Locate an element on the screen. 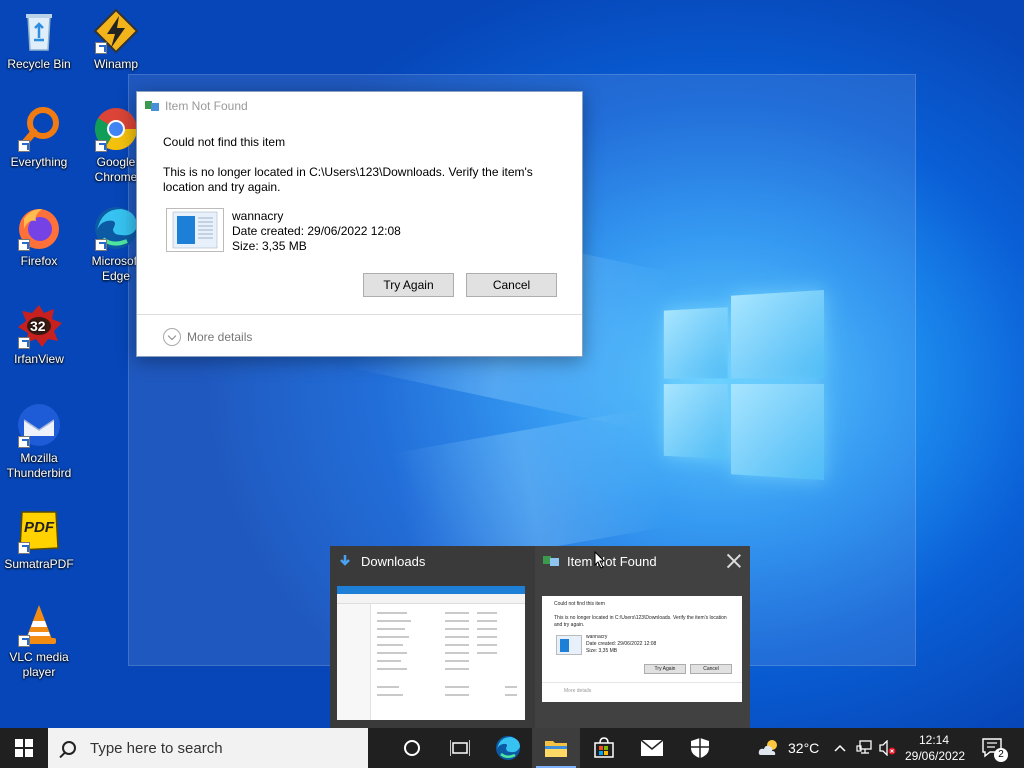 The height and width of the screenshot is (768, 1024). file-date-created: Date created: 29/06/2022 12:08 is located at coordinates (316, 231).